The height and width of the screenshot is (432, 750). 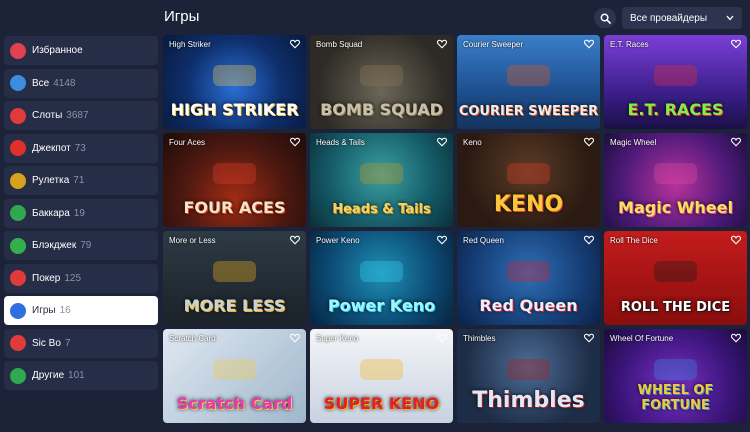 I want to click on sidebar-item-label: Слоты, so click(x=47, y=115).